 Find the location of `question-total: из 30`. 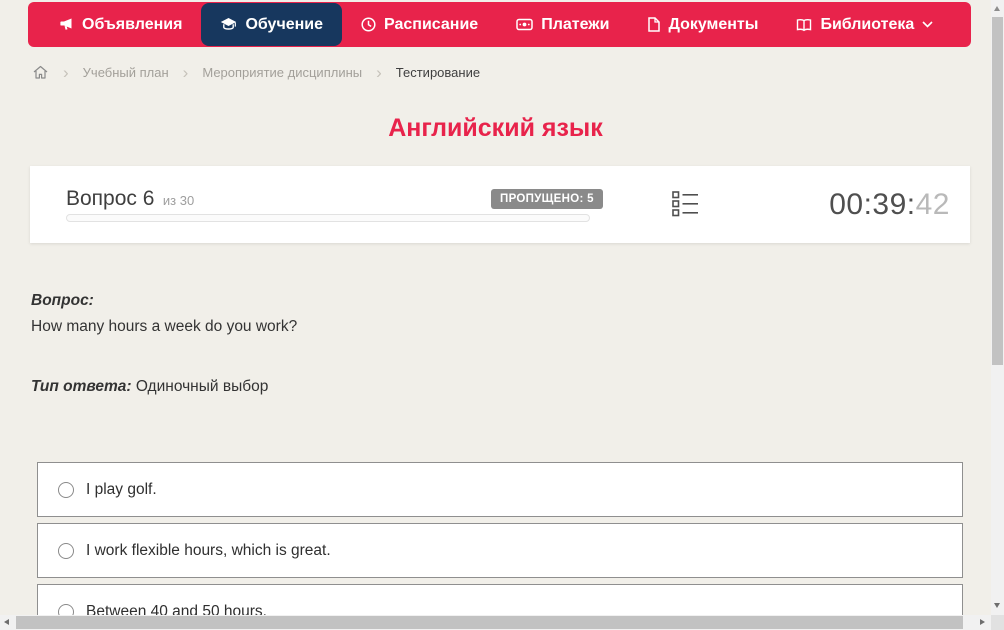

question-total: из 30 is located at coordinates (178, 200).